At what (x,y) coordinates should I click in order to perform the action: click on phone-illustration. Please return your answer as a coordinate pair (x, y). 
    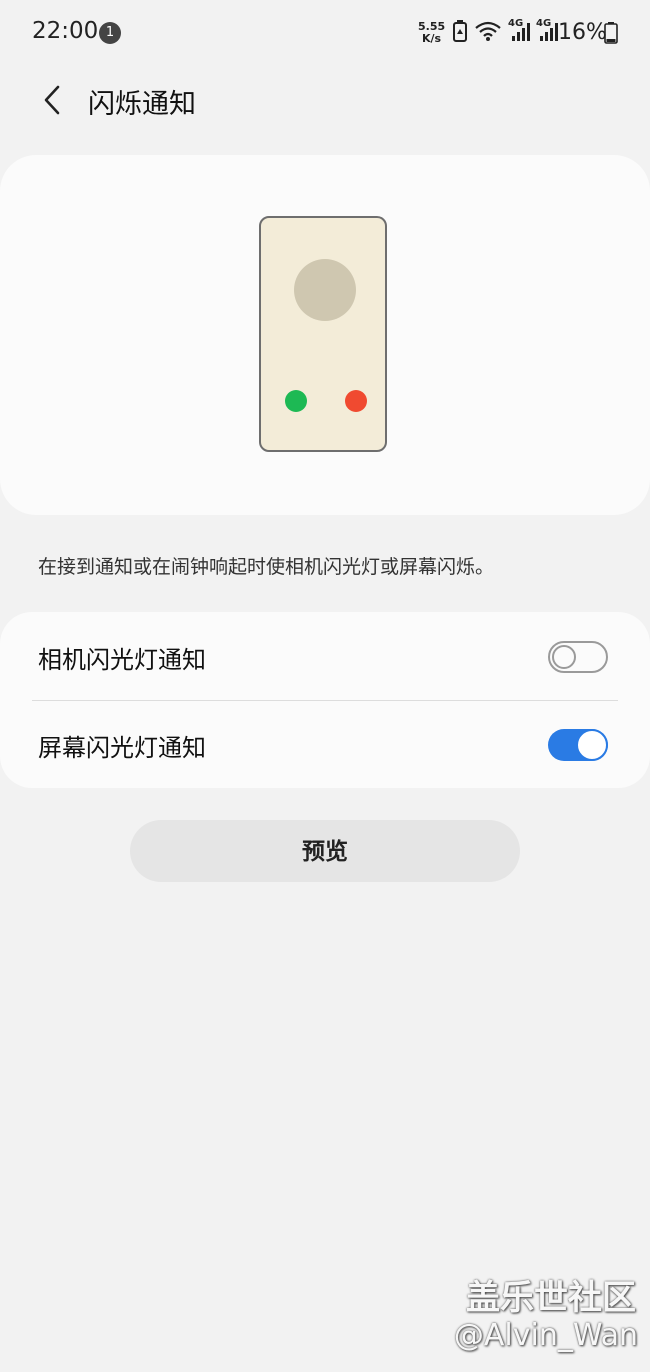
    Looking at the image, I should click on (323, 334).